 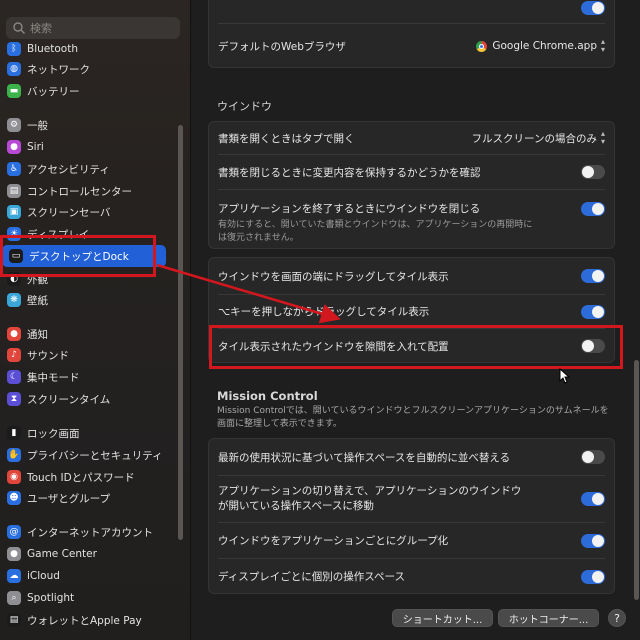 What do you see at coordinates (79, 256) in the screenshot?
I see `sidebar-item-label: デスクトップとDock` at bounding box center [79, 256].